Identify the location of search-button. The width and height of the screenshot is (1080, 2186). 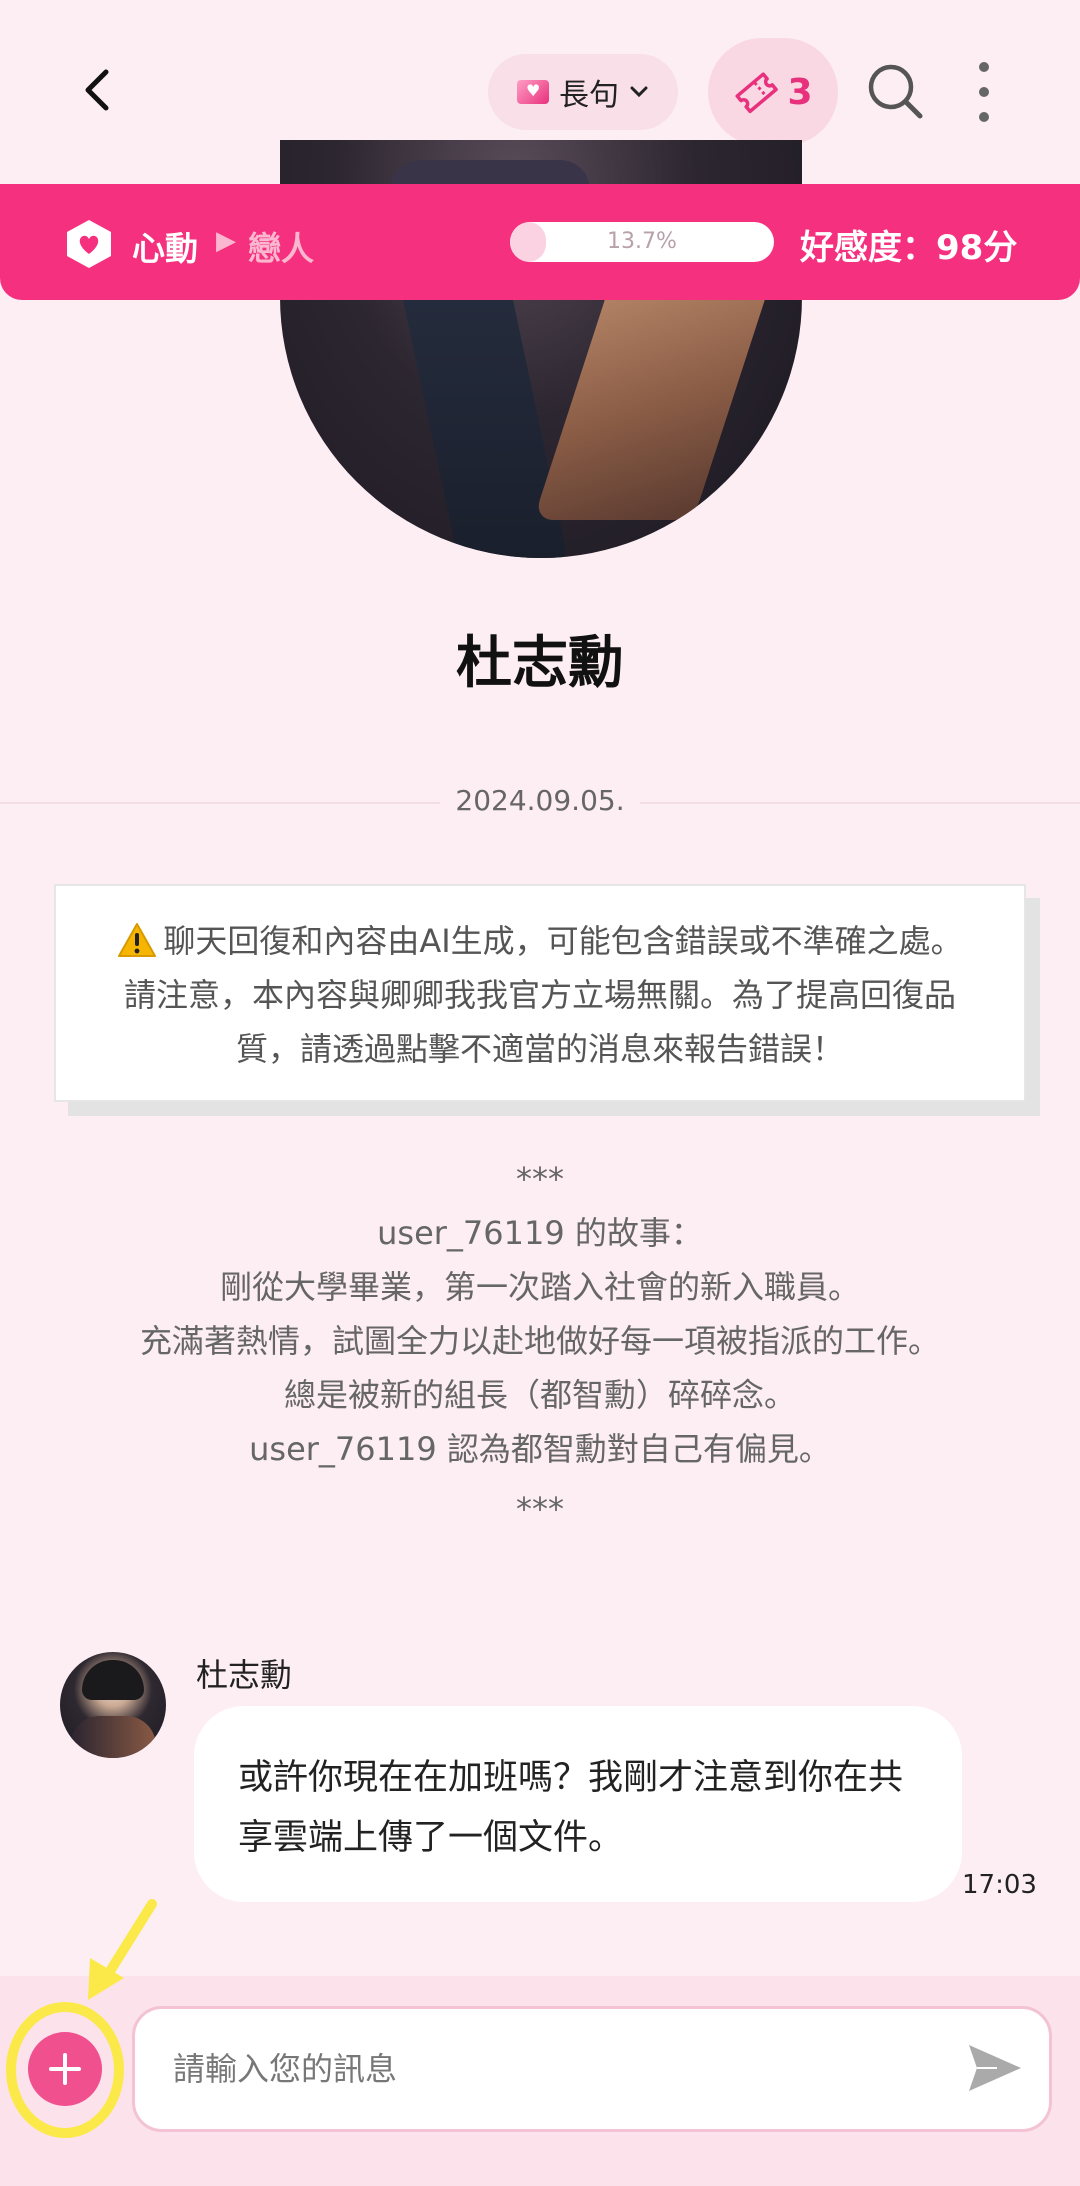
(896, 92).